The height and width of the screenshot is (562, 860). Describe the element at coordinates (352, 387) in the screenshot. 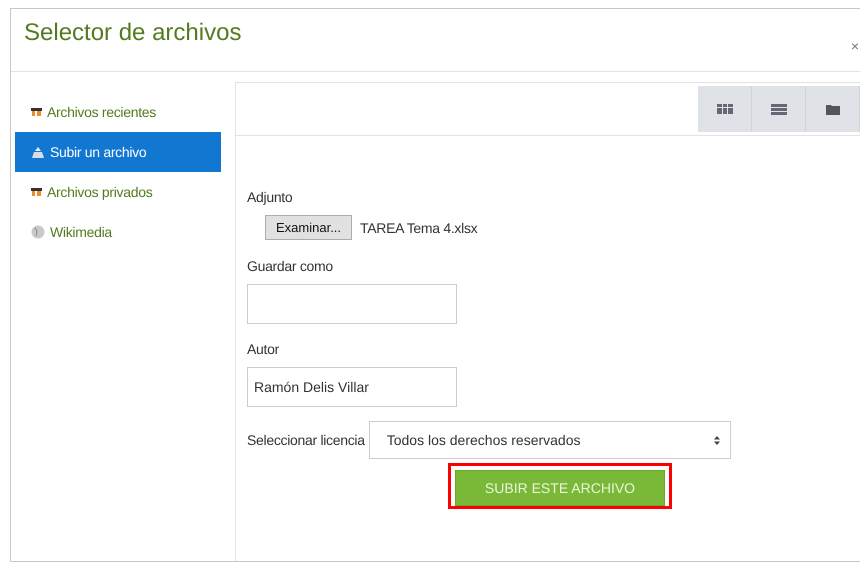

I see `input-field: Ramón Delis Villar` at that location.